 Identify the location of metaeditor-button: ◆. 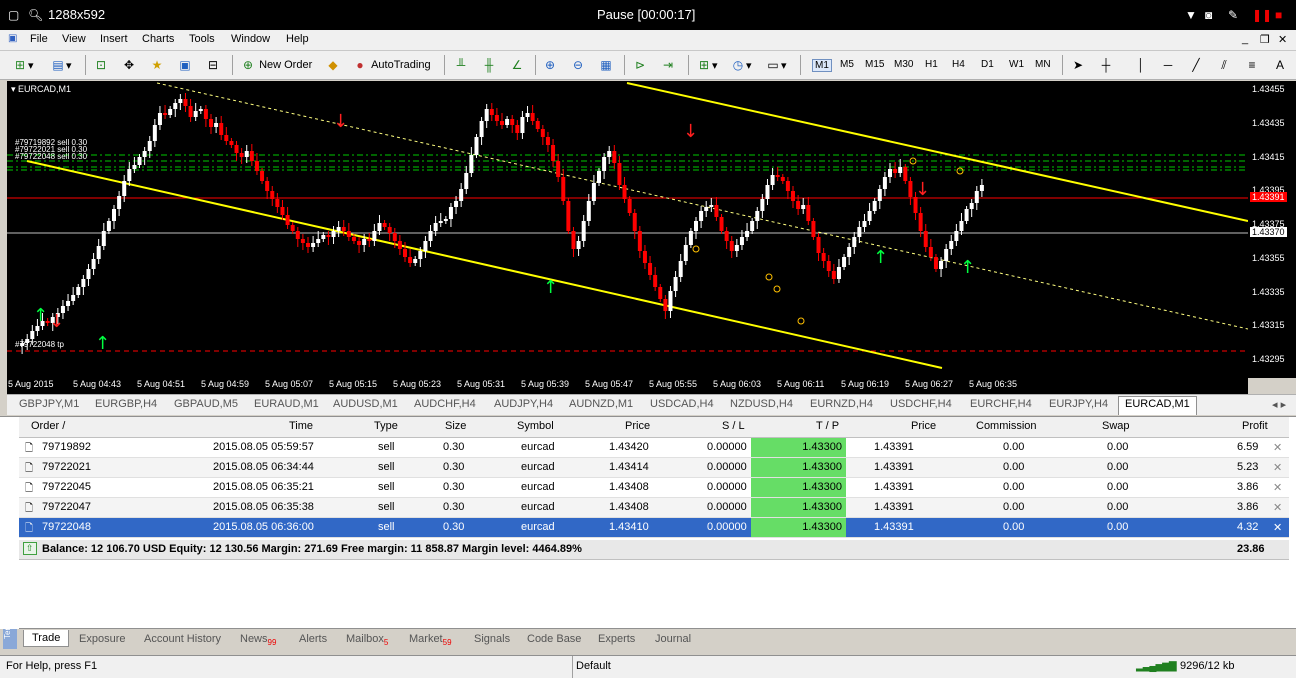
(333, 65).